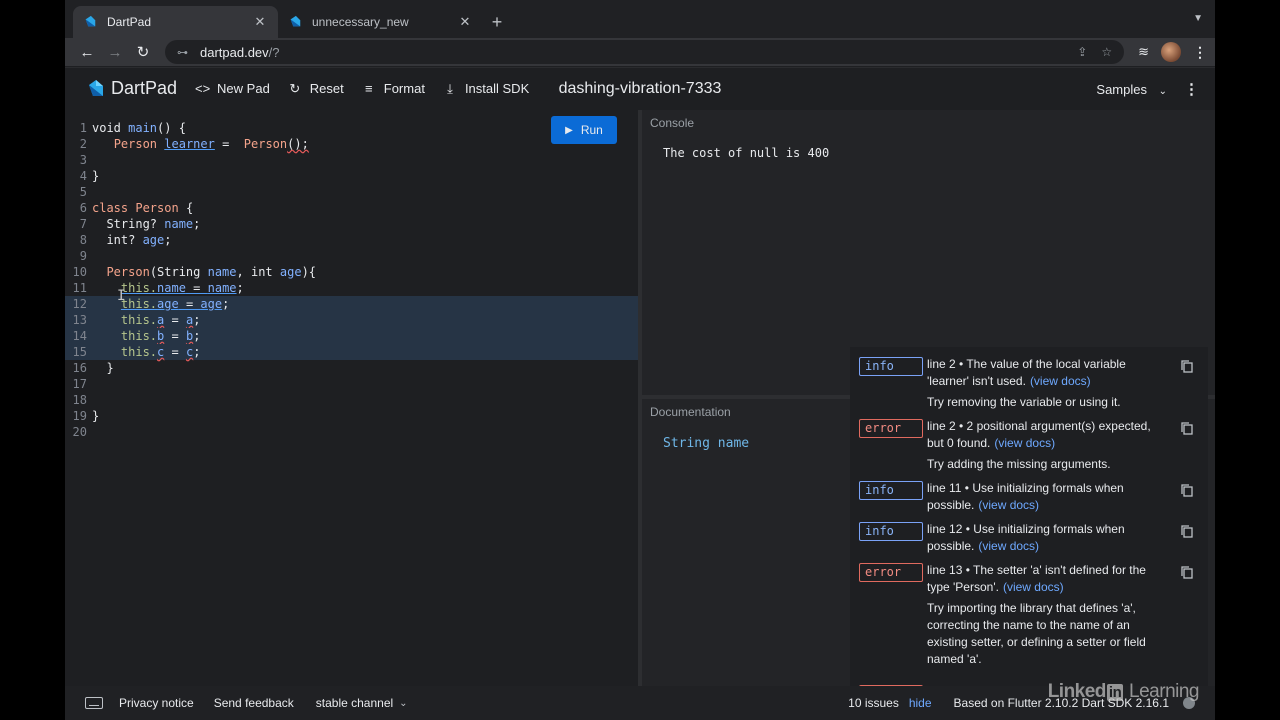 The height and width of the screenshot is (720, 1280). What do you see at coordinates (143, 52) in the screenshot?
I see `reload-icon: ↻` at bounding box center [143, 52].